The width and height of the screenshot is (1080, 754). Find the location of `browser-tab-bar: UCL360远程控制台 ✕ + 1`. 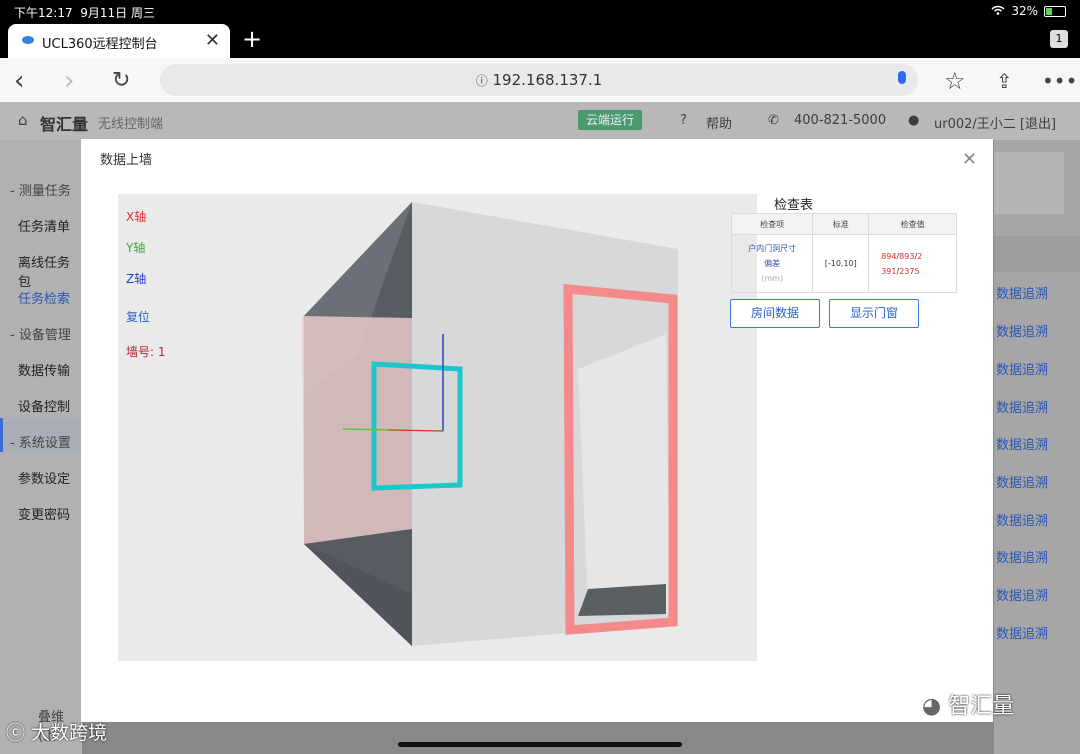

browser-tab-bar: UCL360远程控制台 ✕ + 1 is located at coordinates (540, 40).